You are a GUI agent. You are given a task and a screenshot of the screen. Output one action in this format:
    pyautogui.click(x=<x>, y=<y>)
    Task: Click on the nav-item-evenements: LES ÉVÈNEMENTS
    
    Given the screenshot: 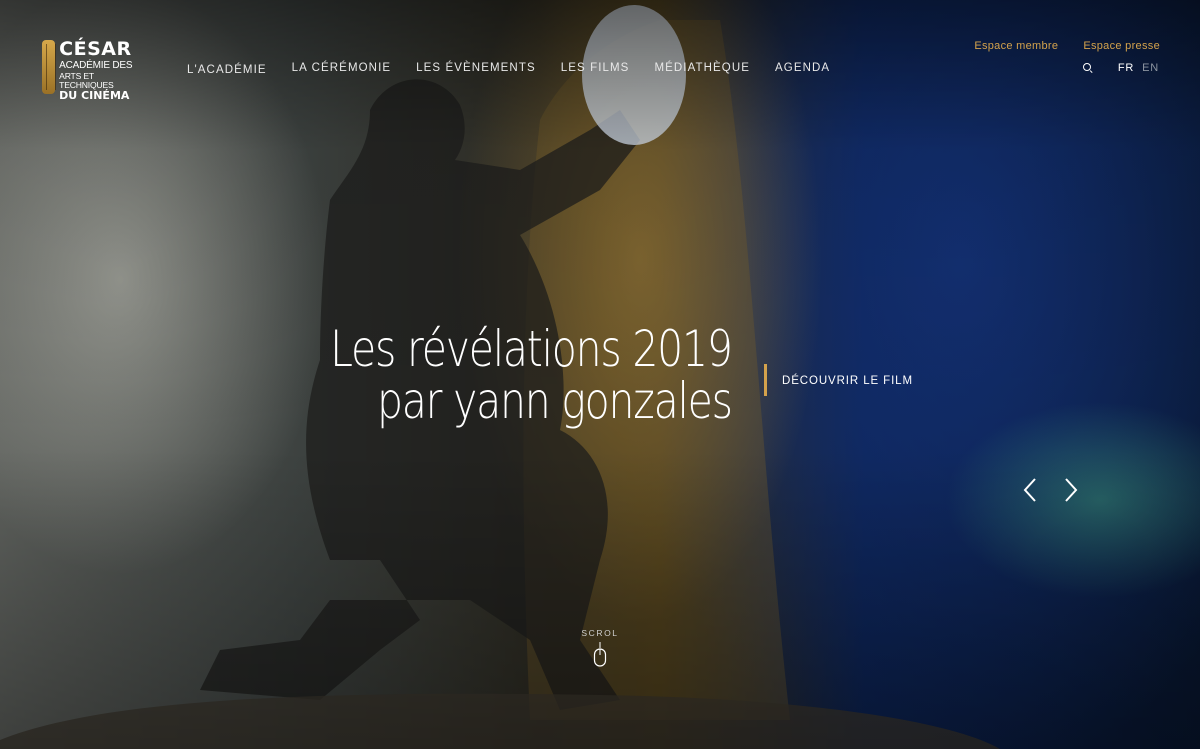 What is the action you would take?
    pyautogui.click(x=476, y=68)
    